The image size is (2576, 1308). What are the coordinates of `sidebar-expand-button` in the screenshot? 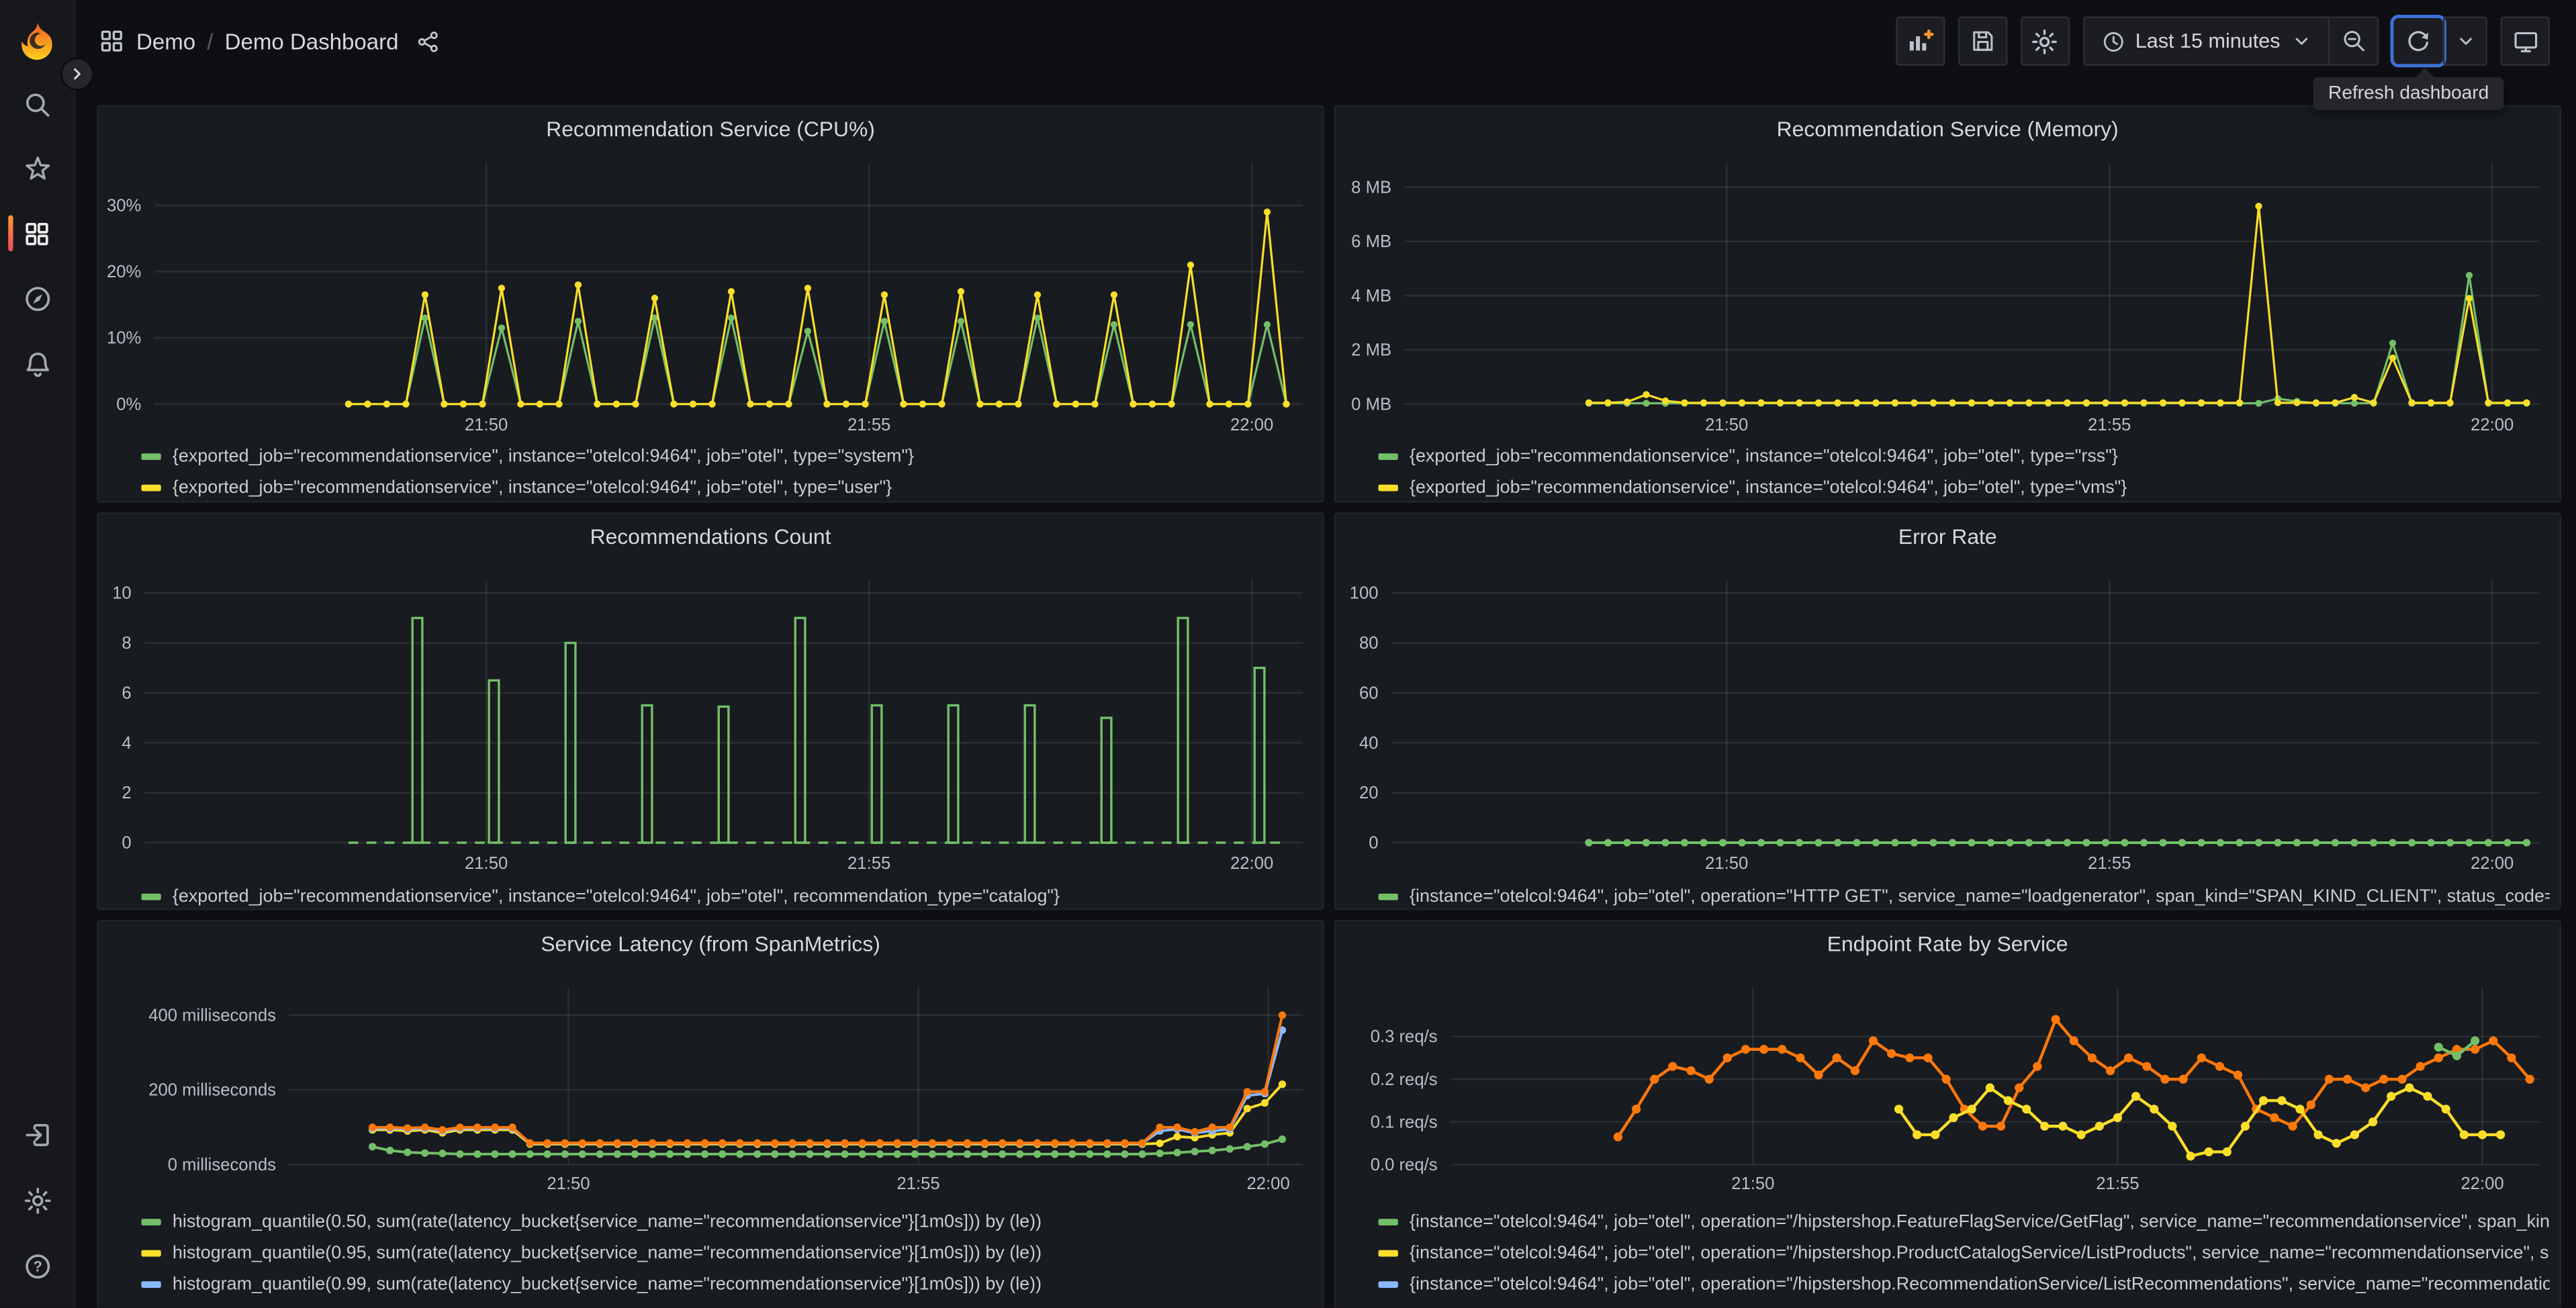 It's located at (77, 74).